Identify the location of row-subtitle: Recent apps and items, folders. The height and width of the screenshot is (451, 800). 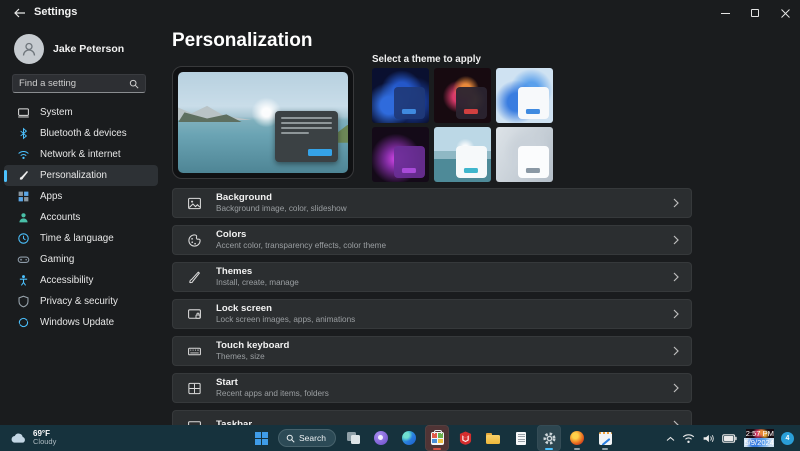
(272, 393).